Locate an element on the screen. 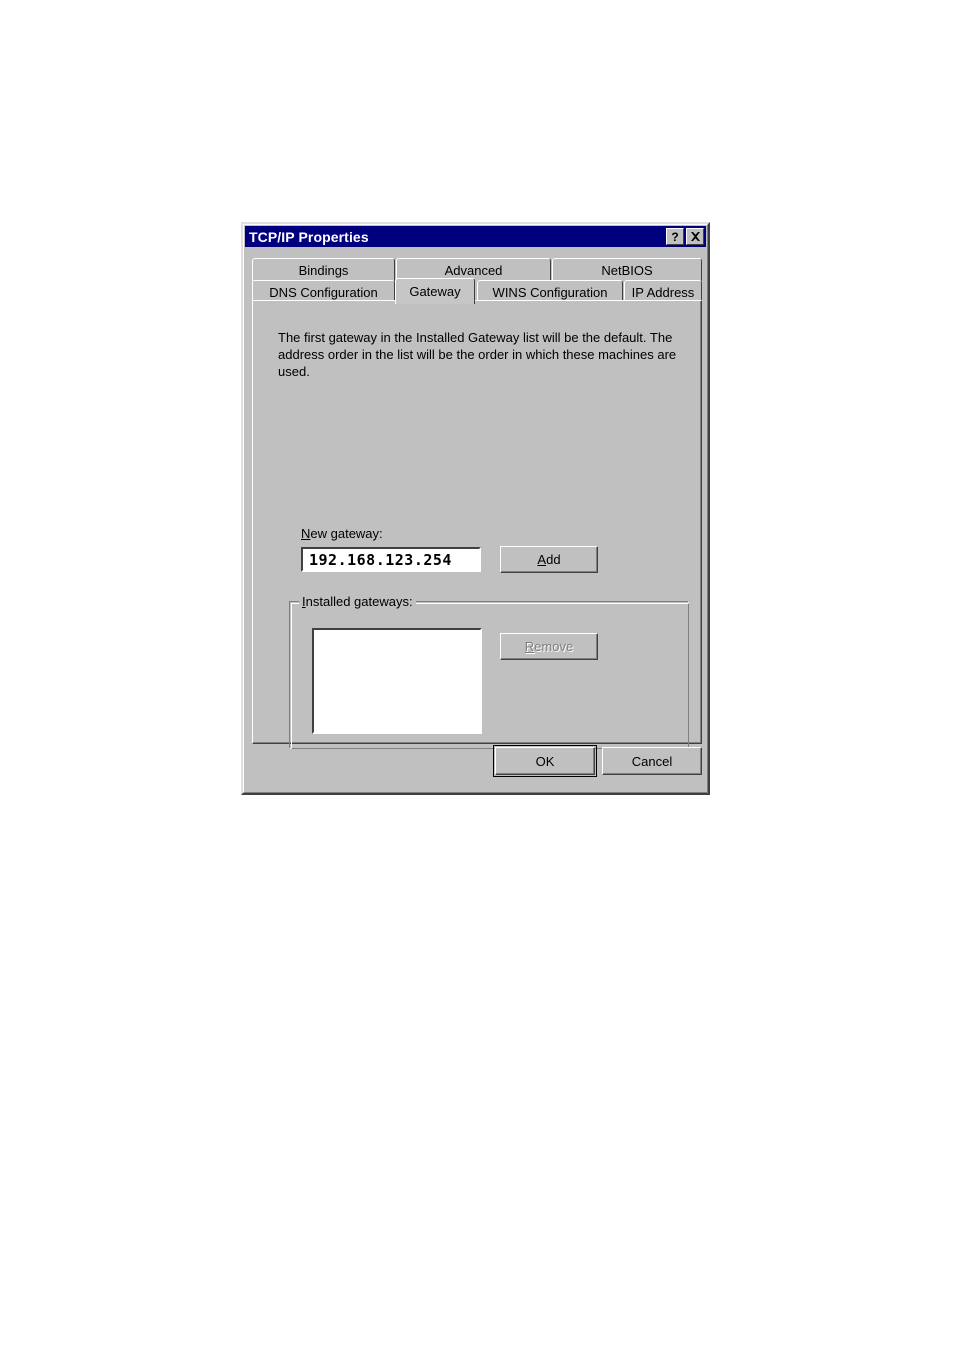 Image resolution: width=954 pixels, height=1358 pixels. new-gateway-accel: N is located at coordinates (306, 533).